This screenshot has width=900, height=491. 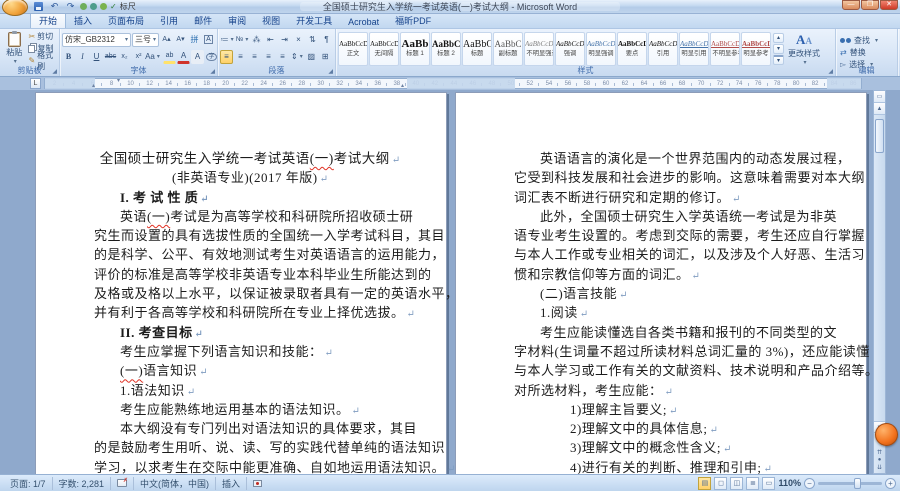 What do you see at coordinates (326, 40) in the screenshot?
I see `show-marks-button: ¶` at bounding box center [326, 40].